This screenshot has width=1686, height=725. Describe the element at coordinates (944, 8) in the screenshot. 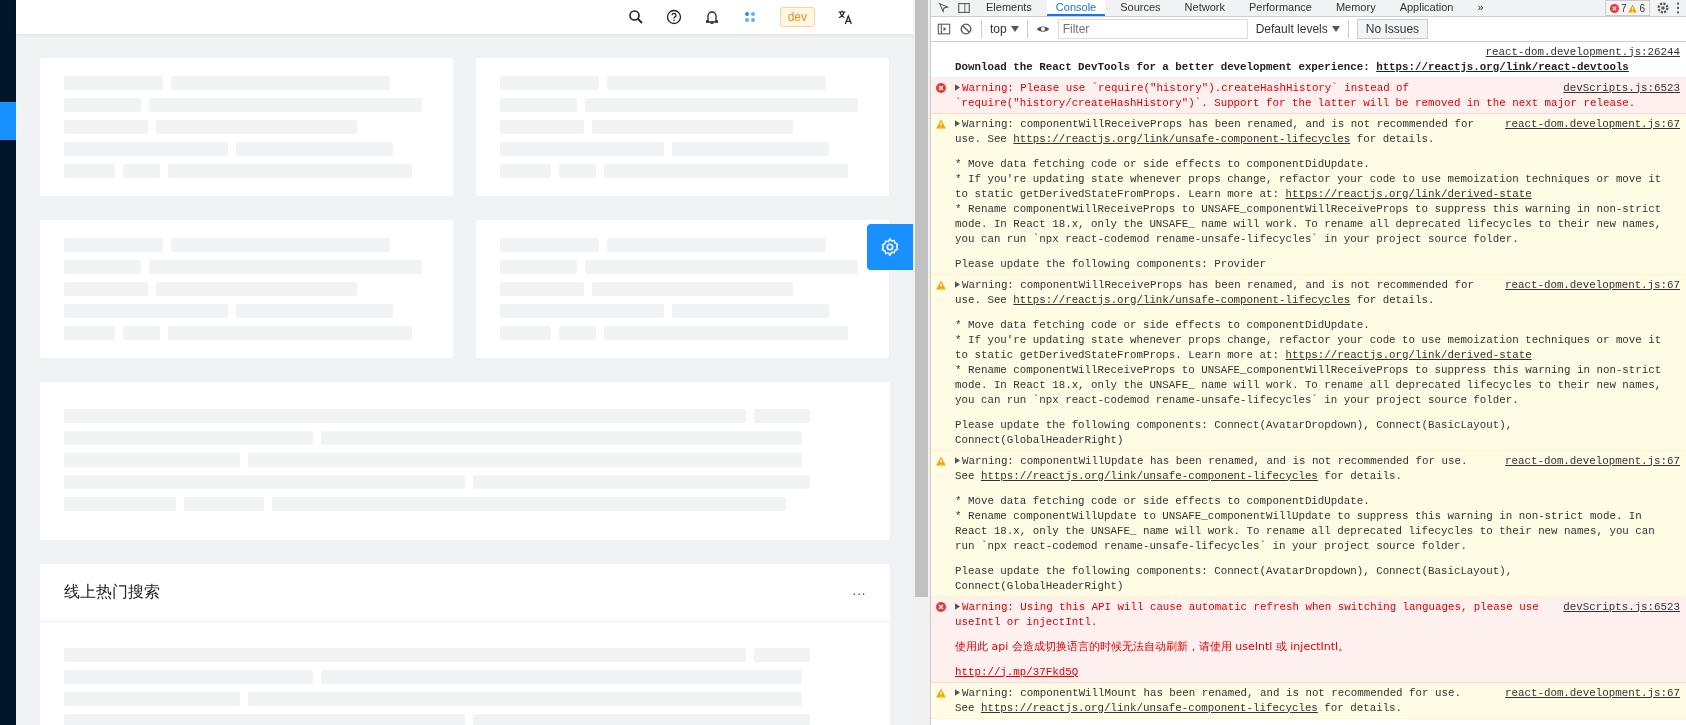

I see `cursor-icon` at that location.